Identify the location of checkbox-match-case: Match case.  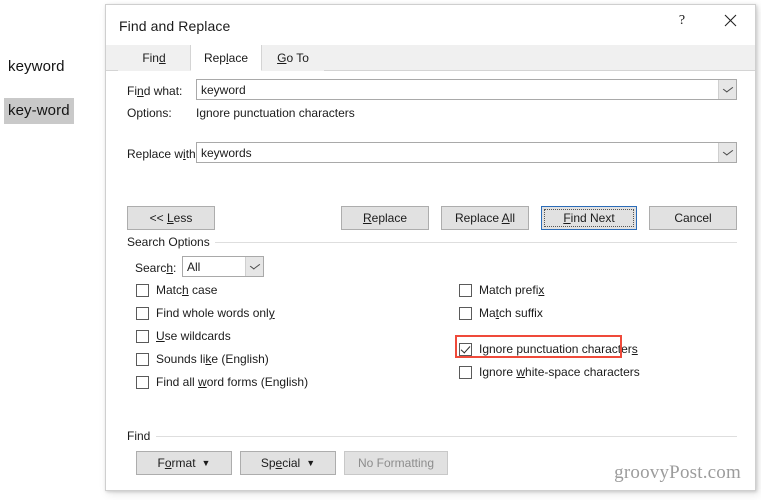
(176, 290).